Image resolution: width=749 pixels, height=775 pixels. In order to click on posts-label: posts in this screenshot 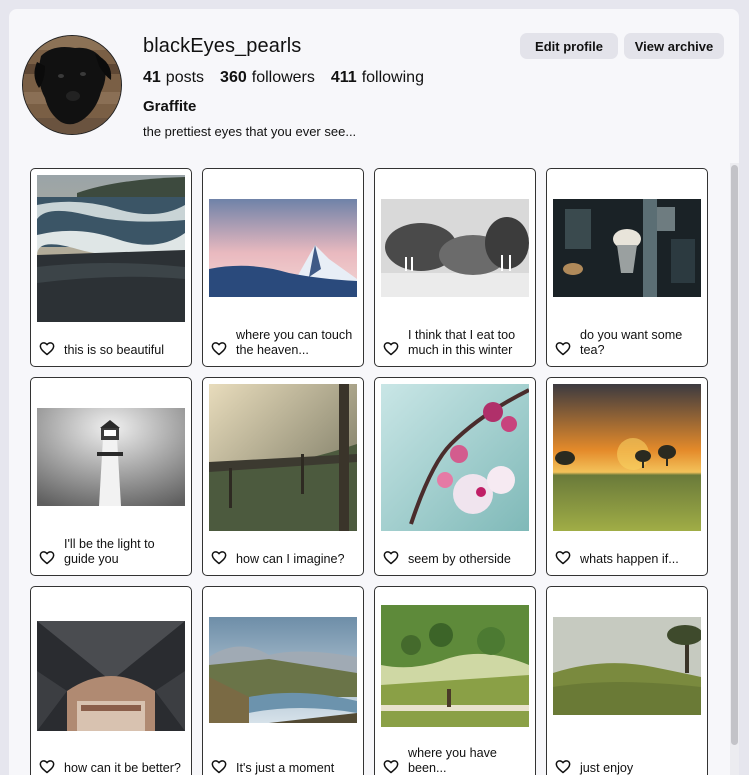, I will do `click(185, 77)`.